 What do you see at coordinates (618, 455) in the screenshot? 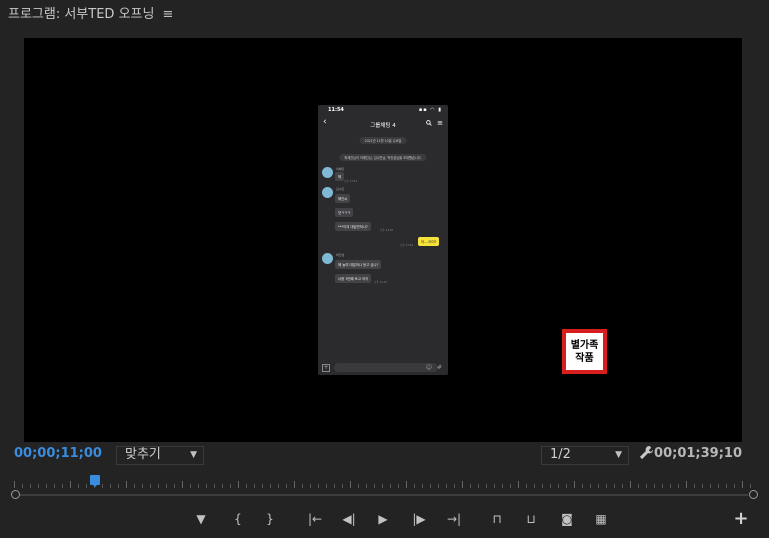
I see `chevron-down-icon: ▼` at bounding box center [618, 455].